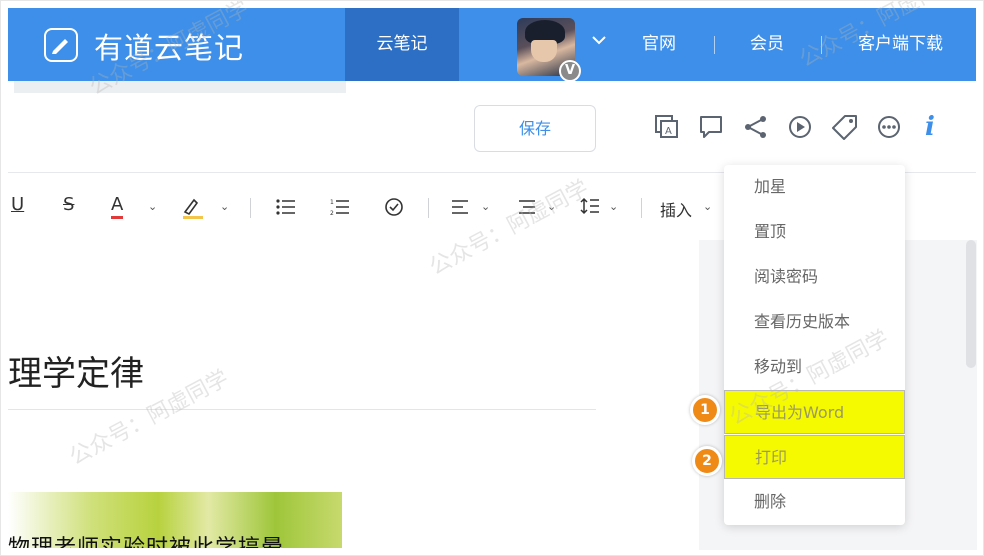 The image size is (984, 556). Describe the element at coordinates (117, 206) in the screenshot. I see `font-color-button: A` at that location.